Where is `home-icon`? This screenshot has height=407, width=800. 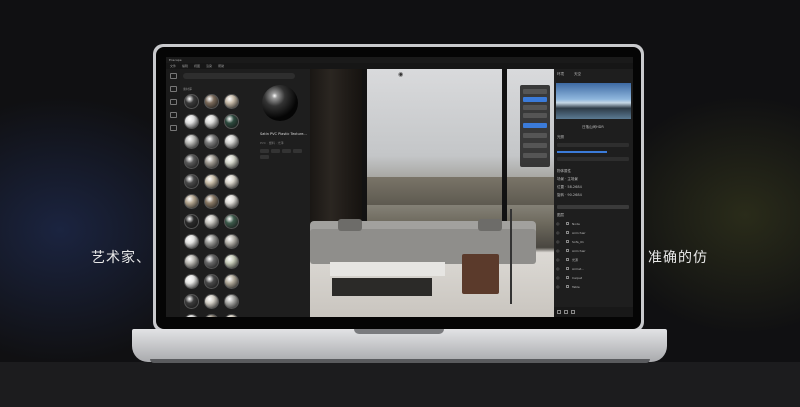 home-icon is located at coordinates (173, 76).